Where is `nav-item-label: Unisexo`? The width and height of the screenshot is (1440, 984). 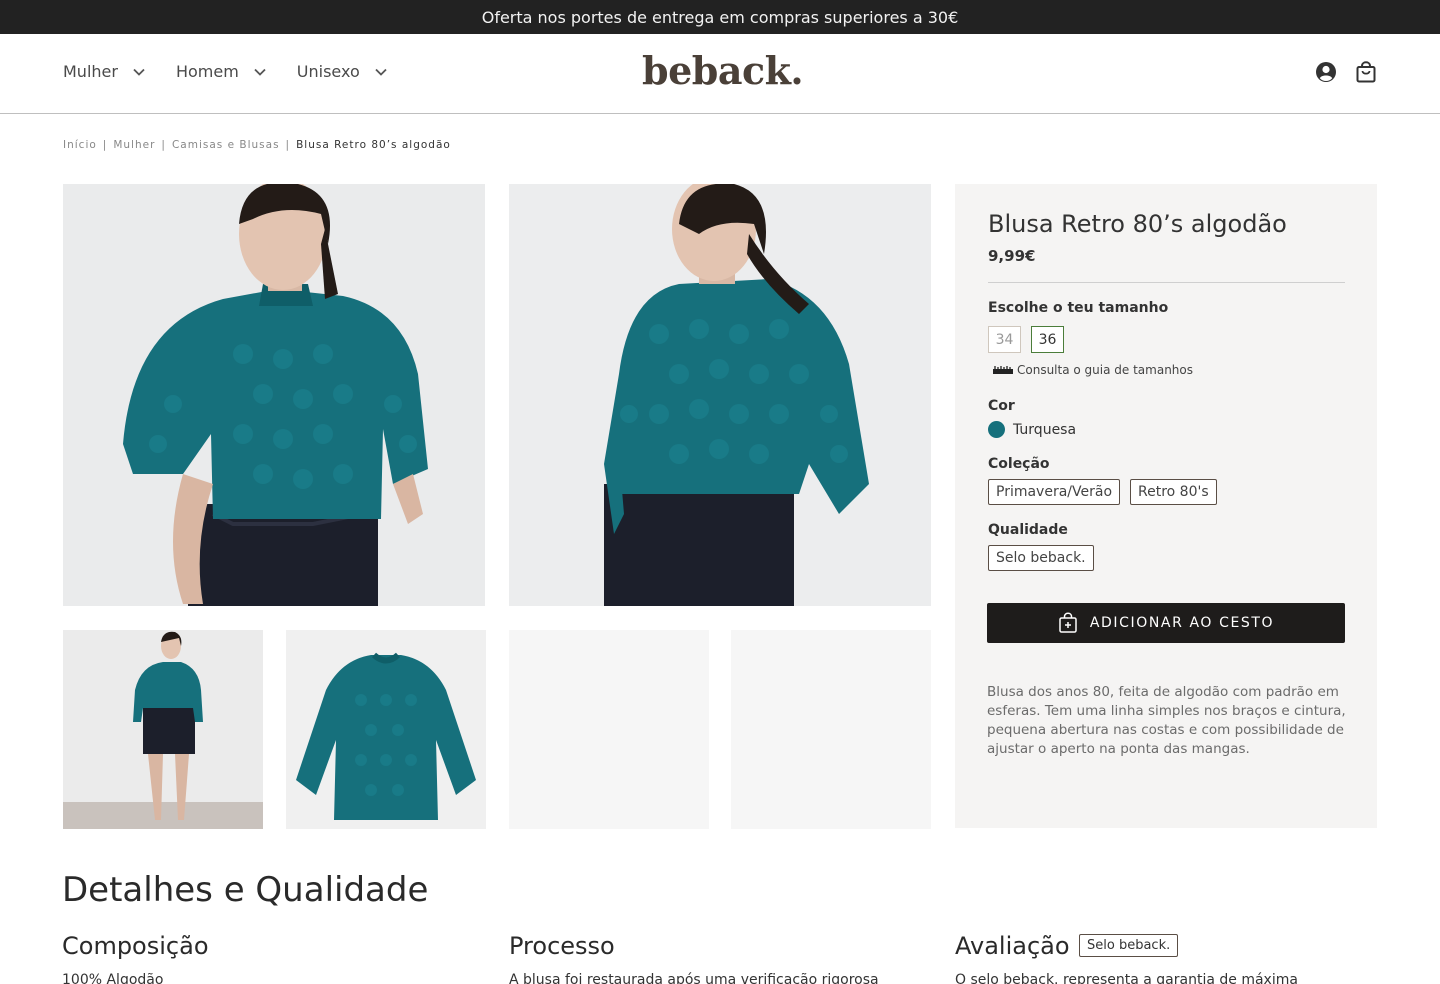
nav-item-label: Unisexo is located at coordinates (328, 71).